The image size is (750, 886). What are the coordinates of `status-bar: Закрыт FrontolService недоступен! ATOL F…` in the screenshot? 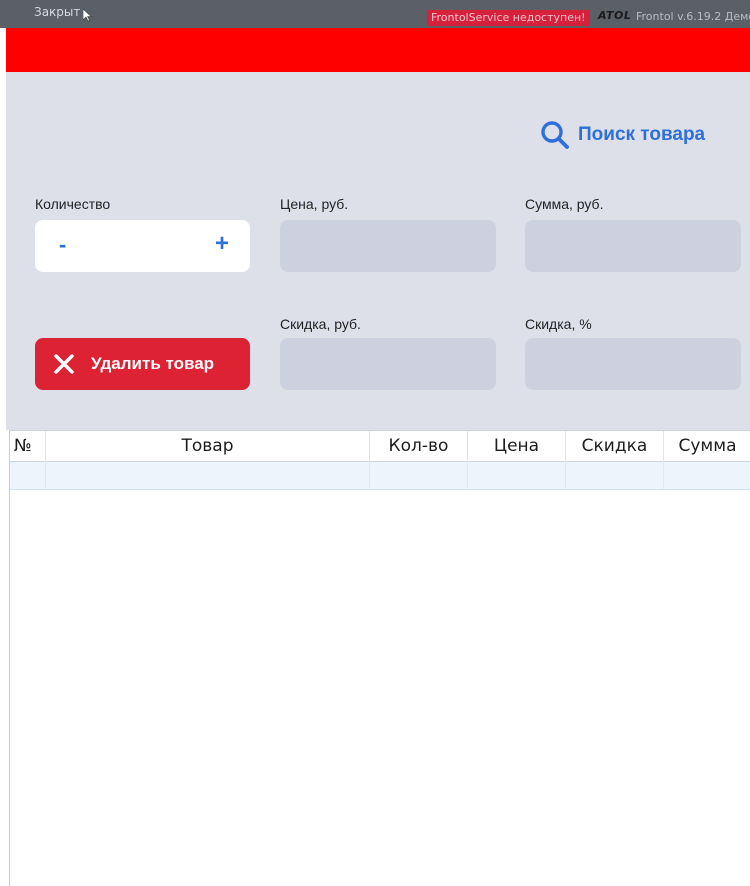 It's located at (375, 14).